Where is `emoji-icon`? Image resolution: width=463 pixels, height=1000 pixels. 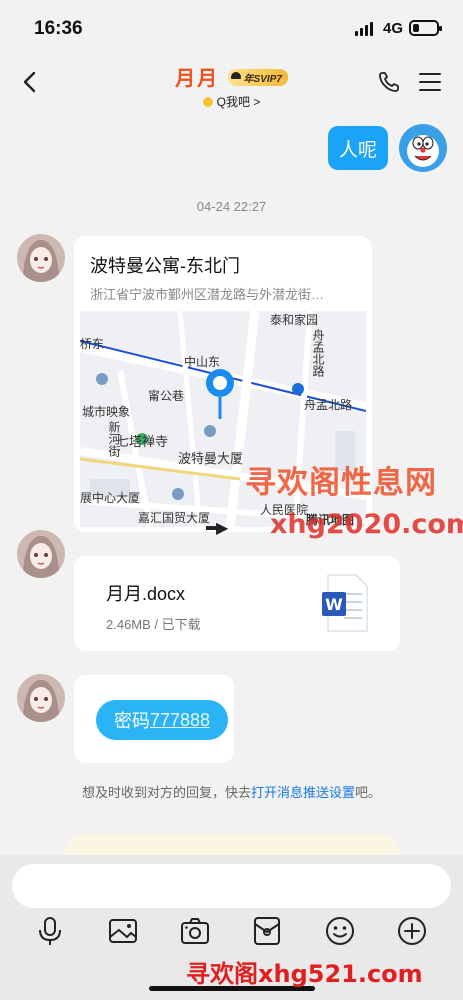 emoji-icon is located at coordinates (340, 931).